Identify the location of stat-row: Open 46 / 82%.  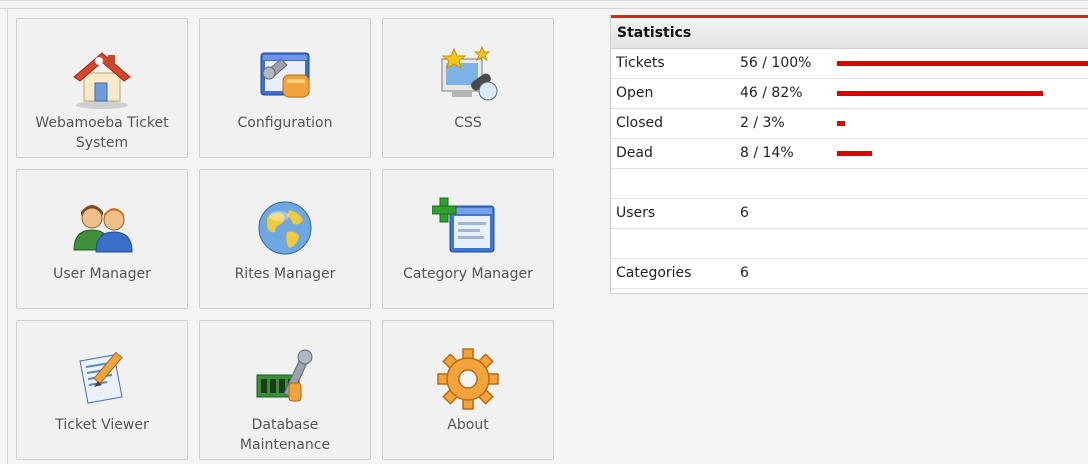
(849, 94).